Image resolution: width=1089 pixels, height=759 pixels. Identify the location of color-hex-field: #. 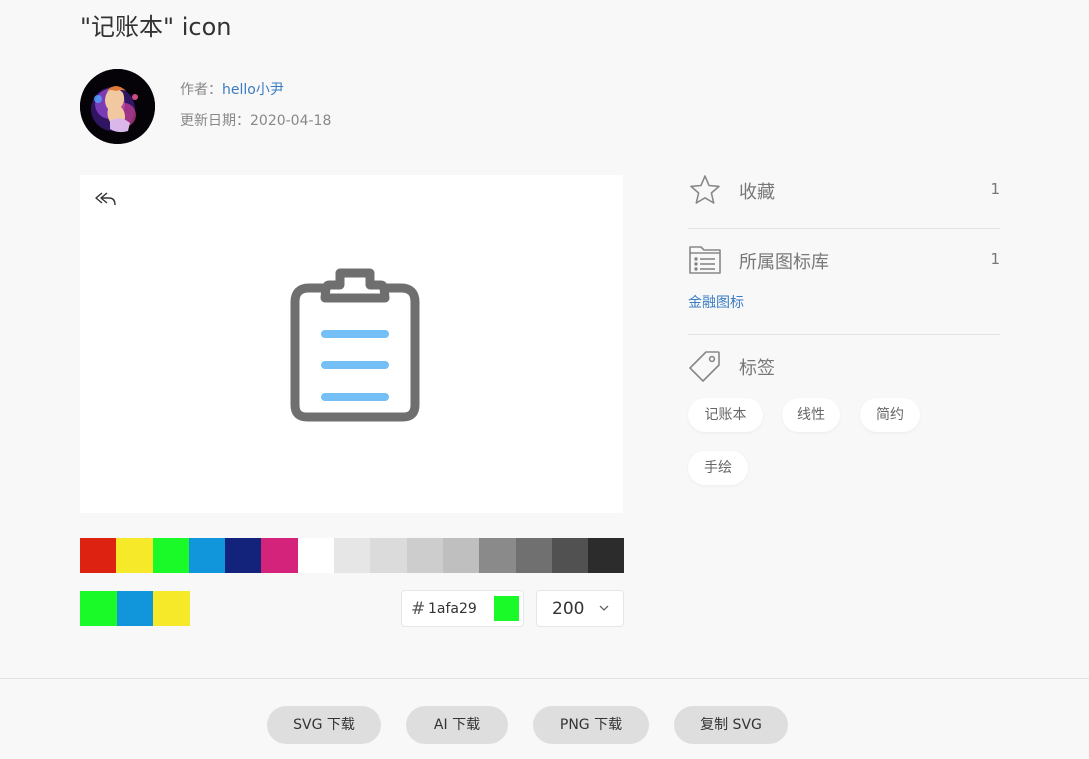
(462, 608).